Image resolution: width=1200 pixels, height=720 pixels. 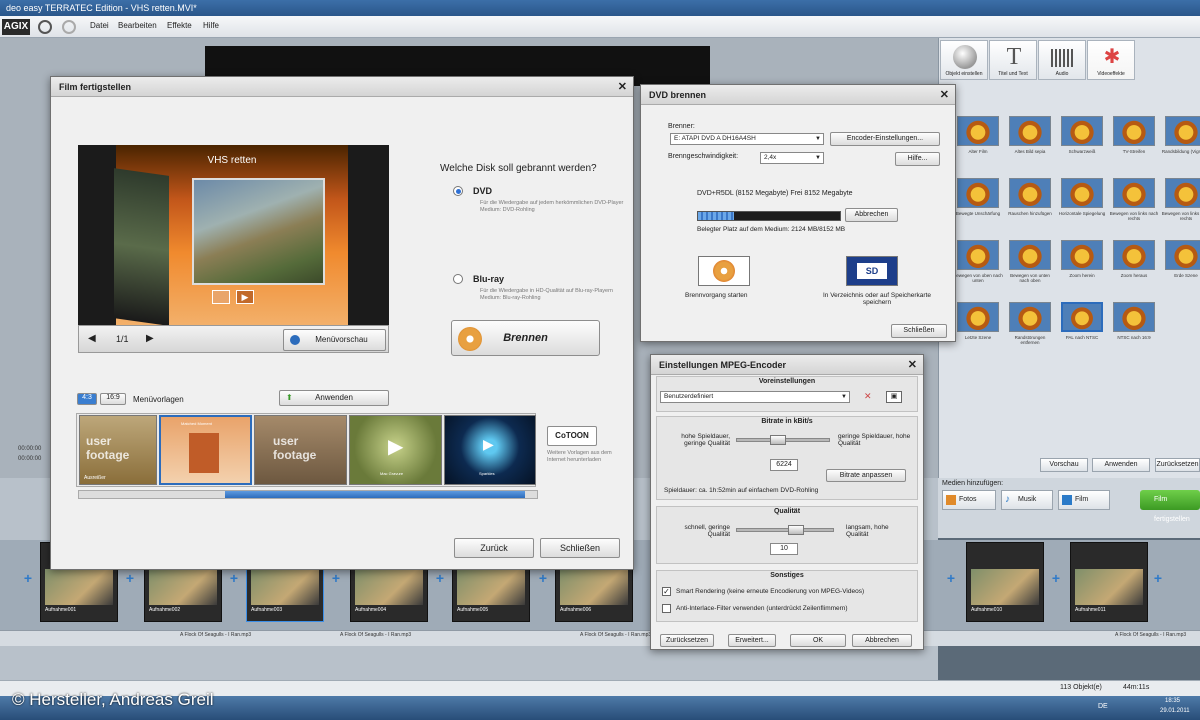 What do you see at coordinates (1013, 60) in the screenshot?
I see `tab-titel-text: T Titel und Text` at bounding box center [1013, 60].